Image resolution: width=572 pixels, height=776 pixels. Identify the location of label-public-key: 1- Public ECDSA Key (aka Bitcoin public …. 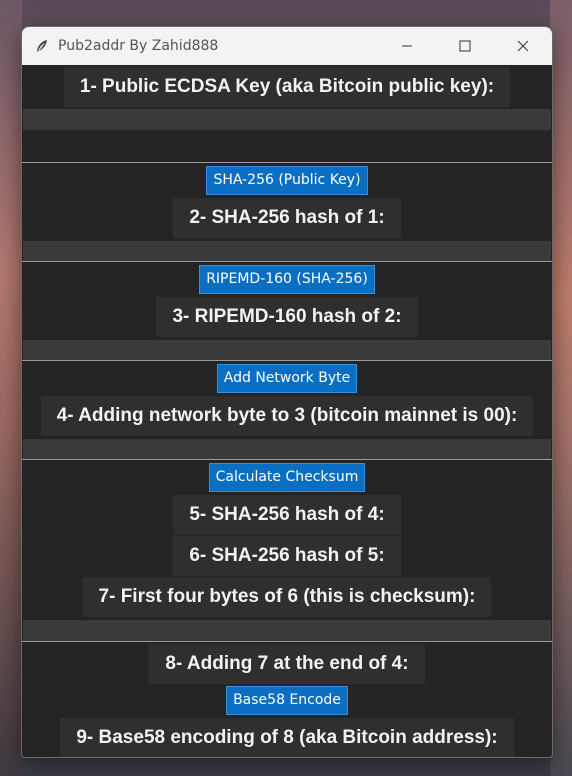
(287, 87).